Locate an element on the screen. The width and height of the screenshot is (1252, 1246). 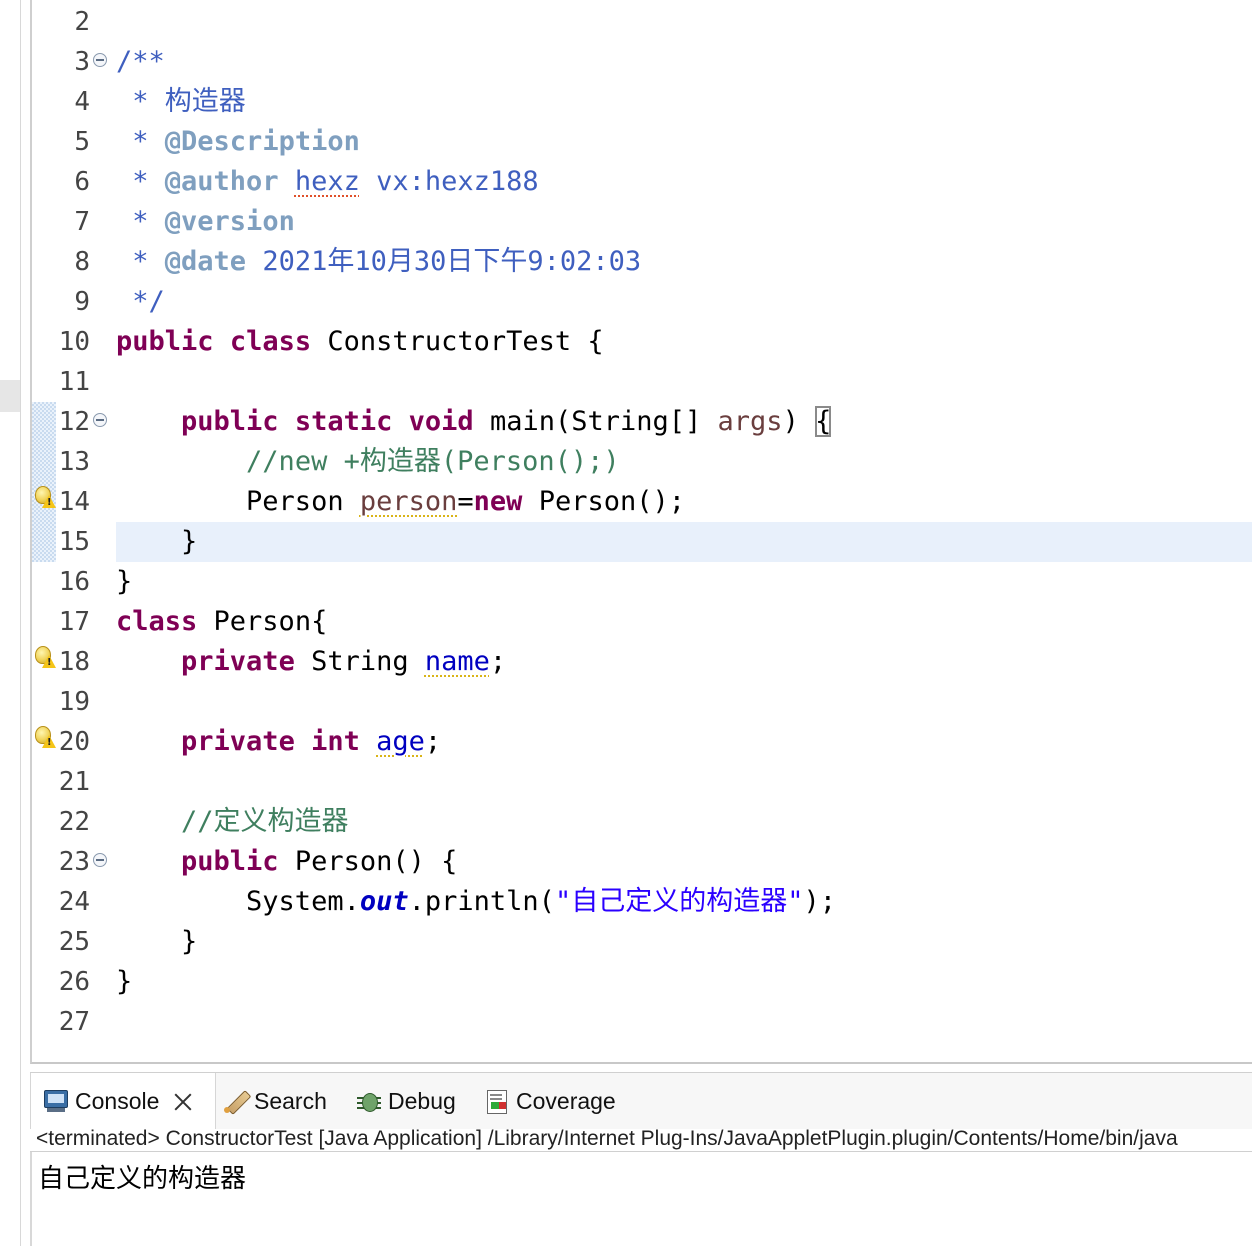
code-token: //定义构造器 is located at coordinates (265, 821).